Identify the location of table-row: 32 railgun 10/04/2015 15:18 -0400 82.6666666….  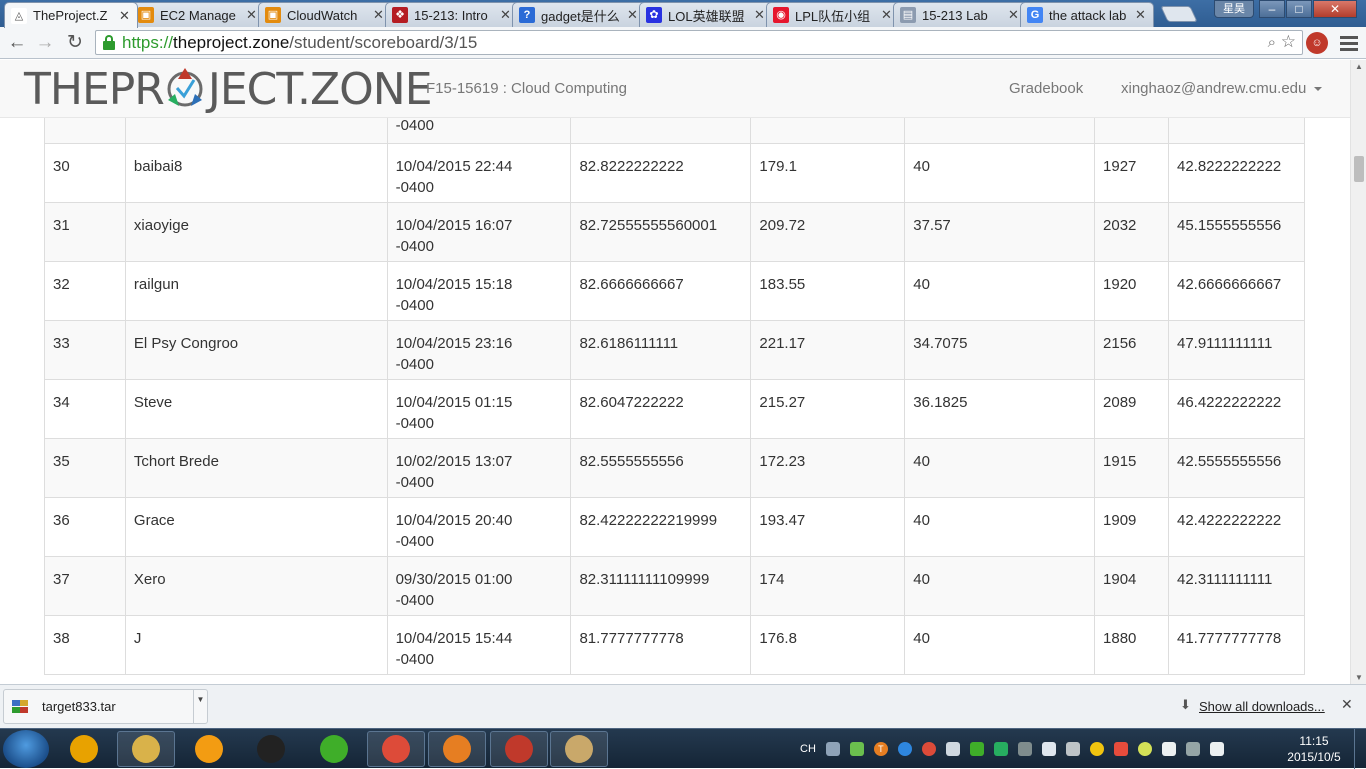
(675, 291).